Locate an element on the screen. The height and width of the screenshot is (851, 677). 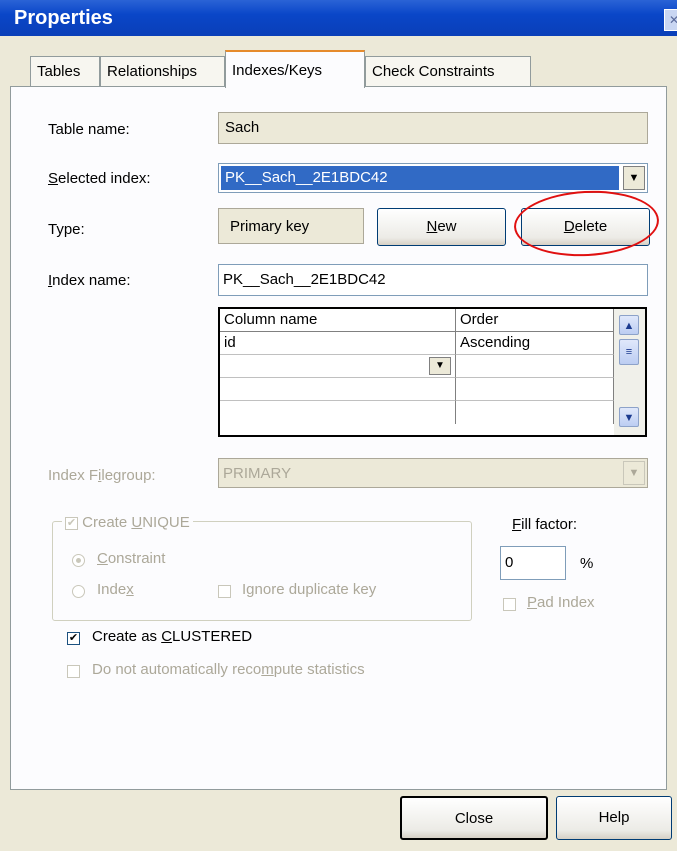
scroll-down-icon: ▼ is located at coordinates (629, 417).